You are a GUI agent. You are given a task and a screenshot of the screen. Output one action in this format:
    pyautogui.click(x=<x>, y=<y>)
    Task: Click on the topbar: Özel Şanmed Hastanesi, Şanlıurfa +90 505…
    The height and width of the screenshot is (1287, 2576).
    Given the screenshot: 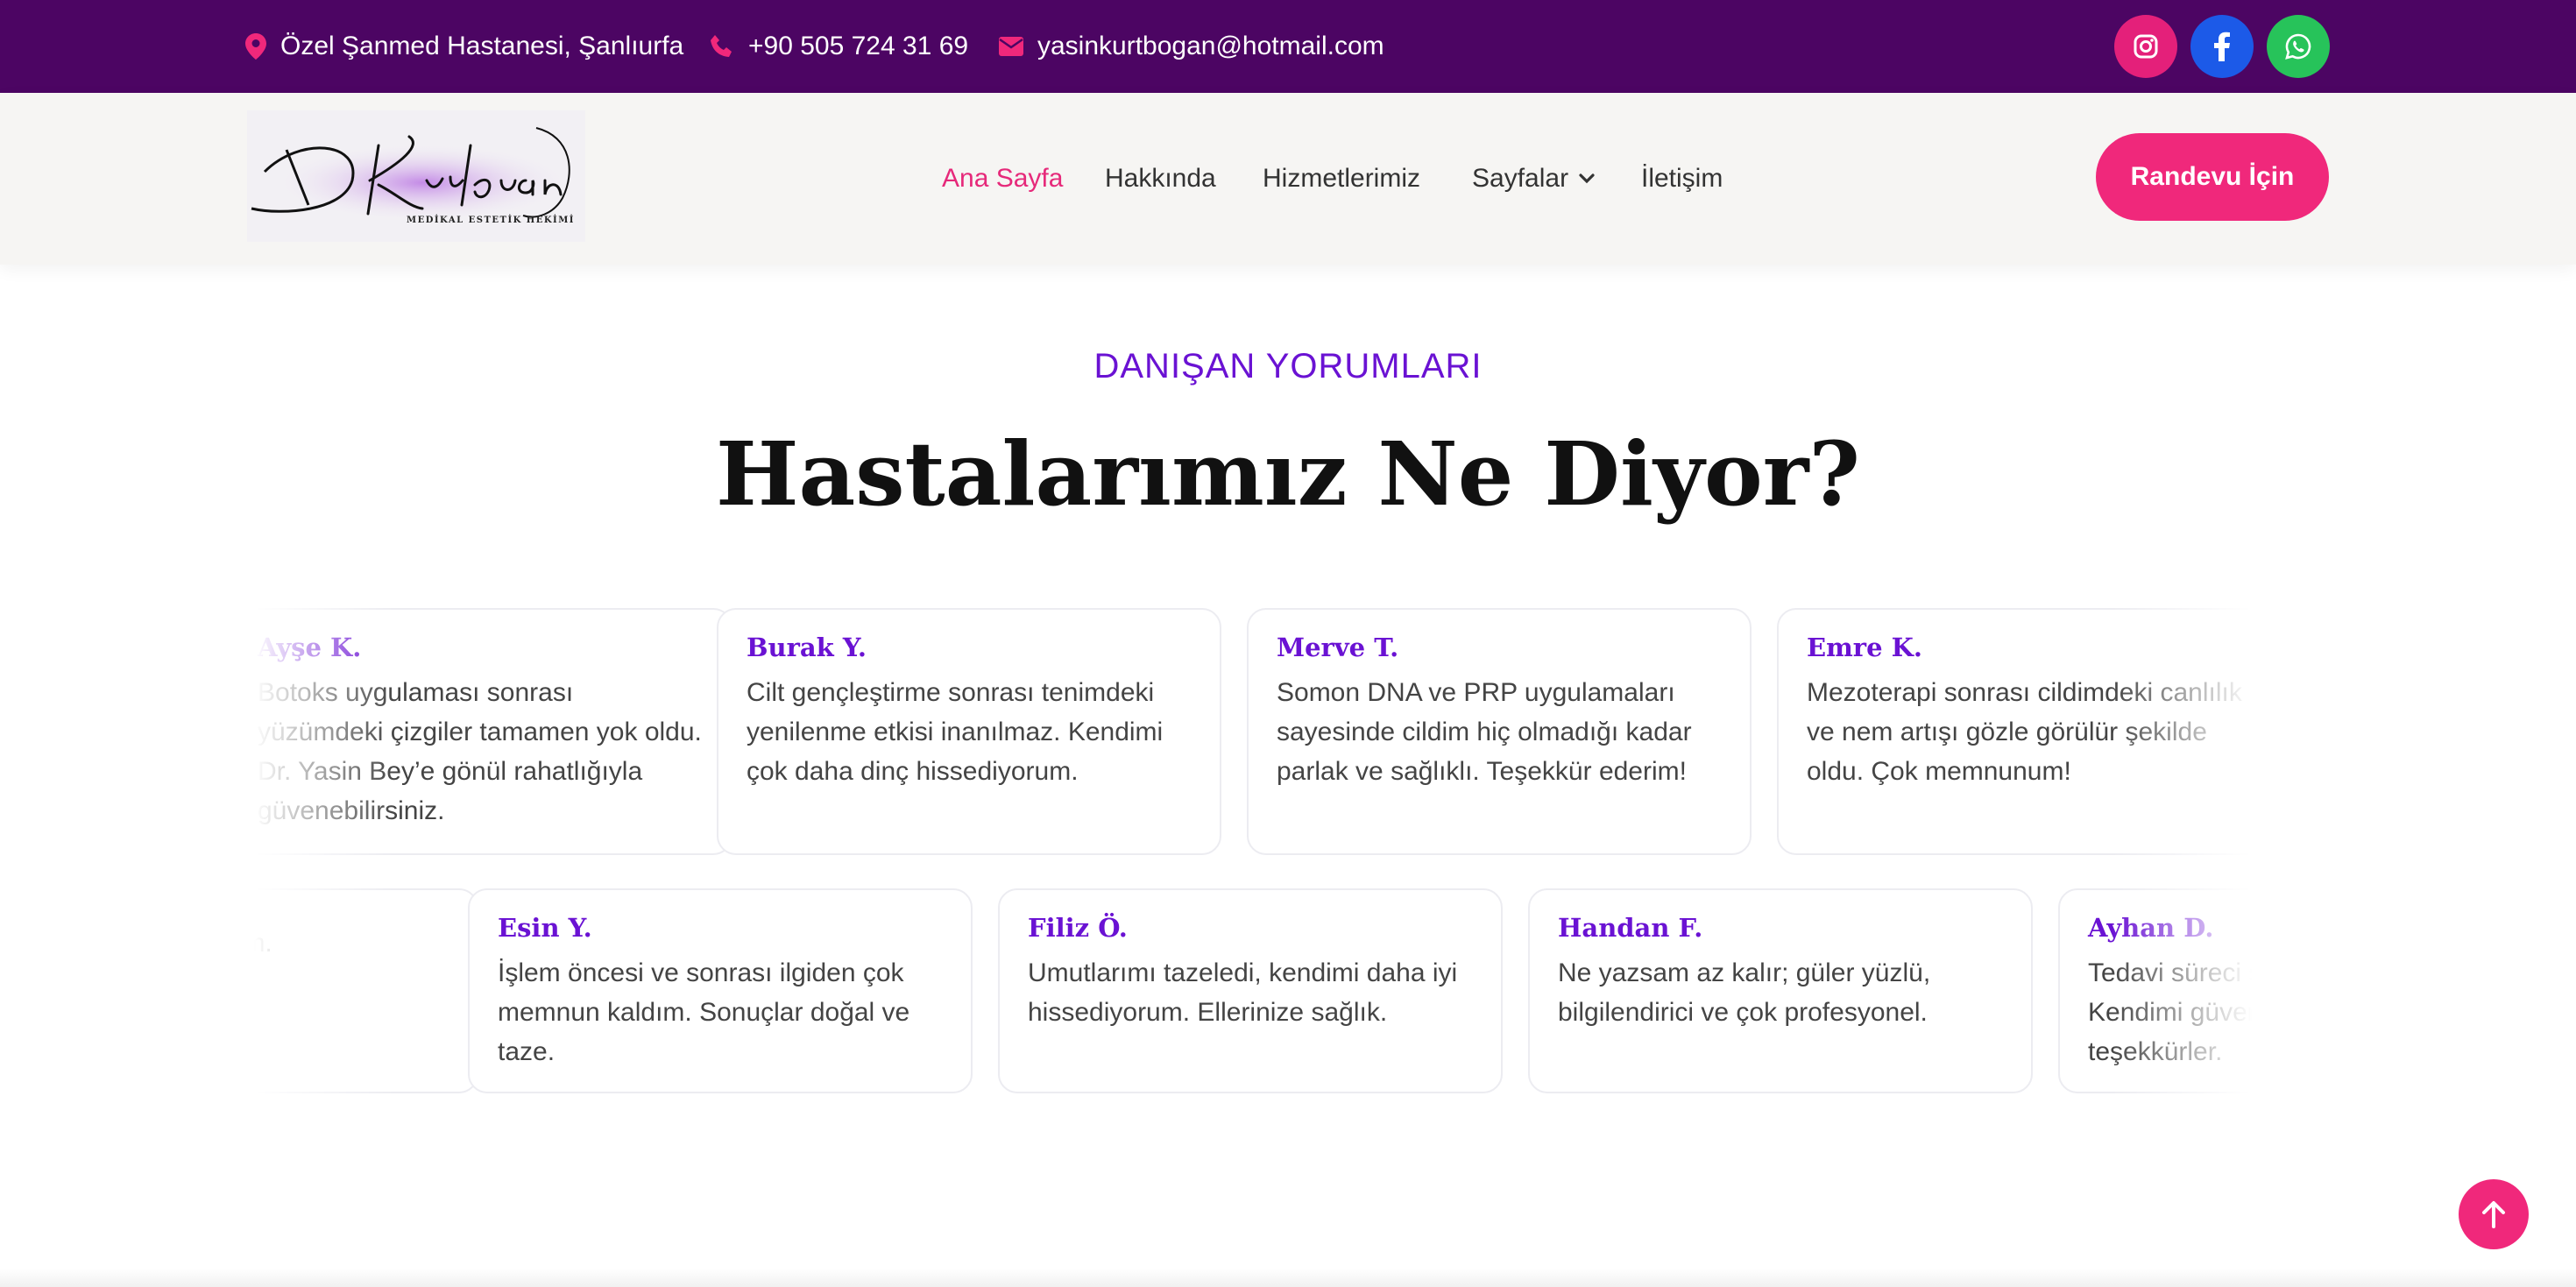 What is the action you would take?
    pyautogui.click(x=1288, y=46)
    